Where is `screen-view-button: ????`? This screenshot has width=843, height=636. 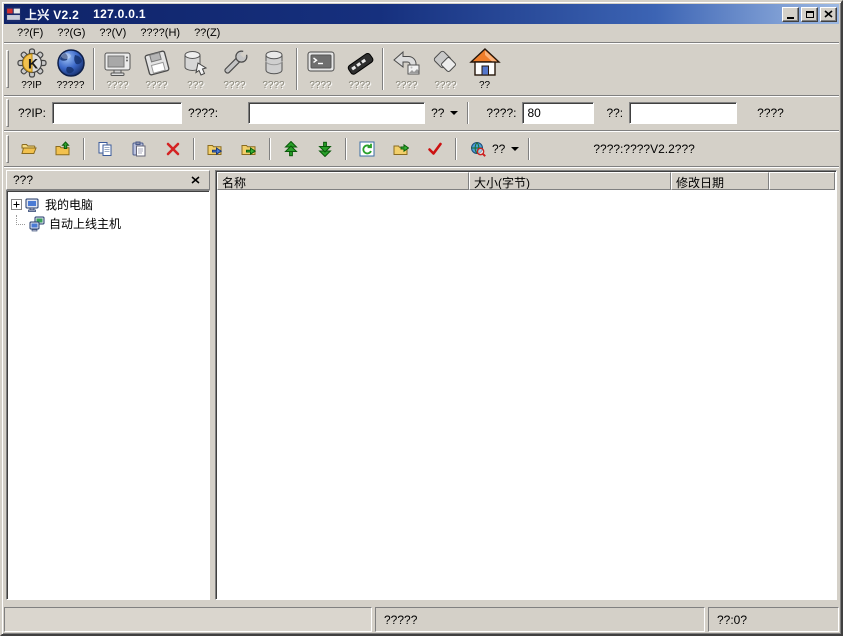 screen-view-button: ???? is located at coordinates (117, 69).